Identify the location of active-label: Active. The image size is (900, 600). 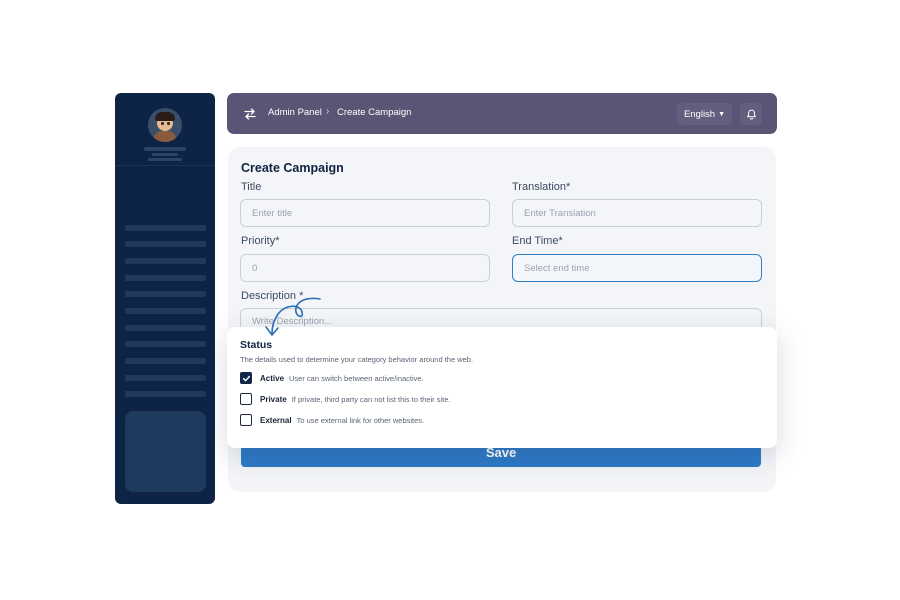
(272, 378).